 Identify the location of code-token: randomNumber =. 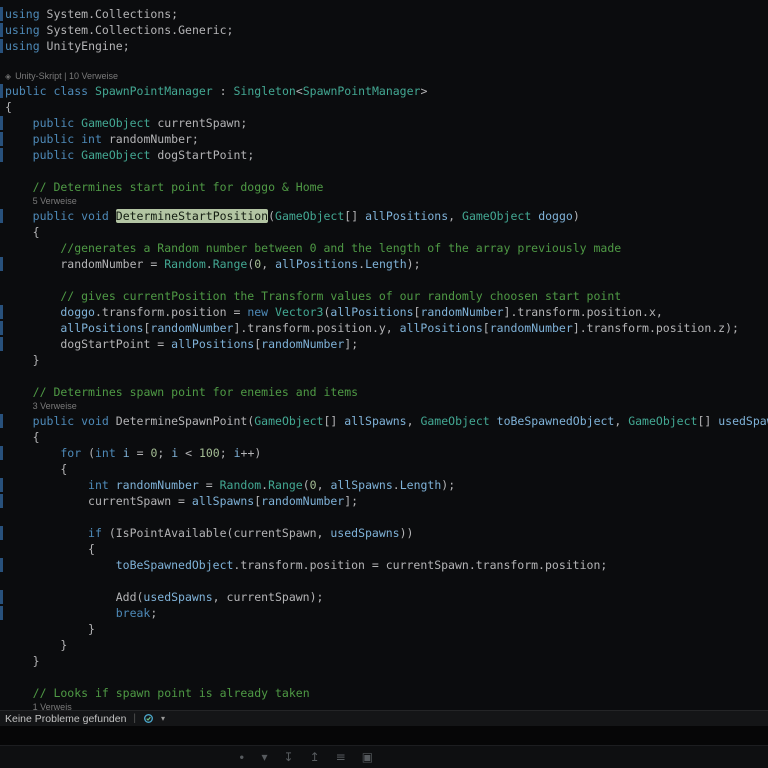
(112, 264).